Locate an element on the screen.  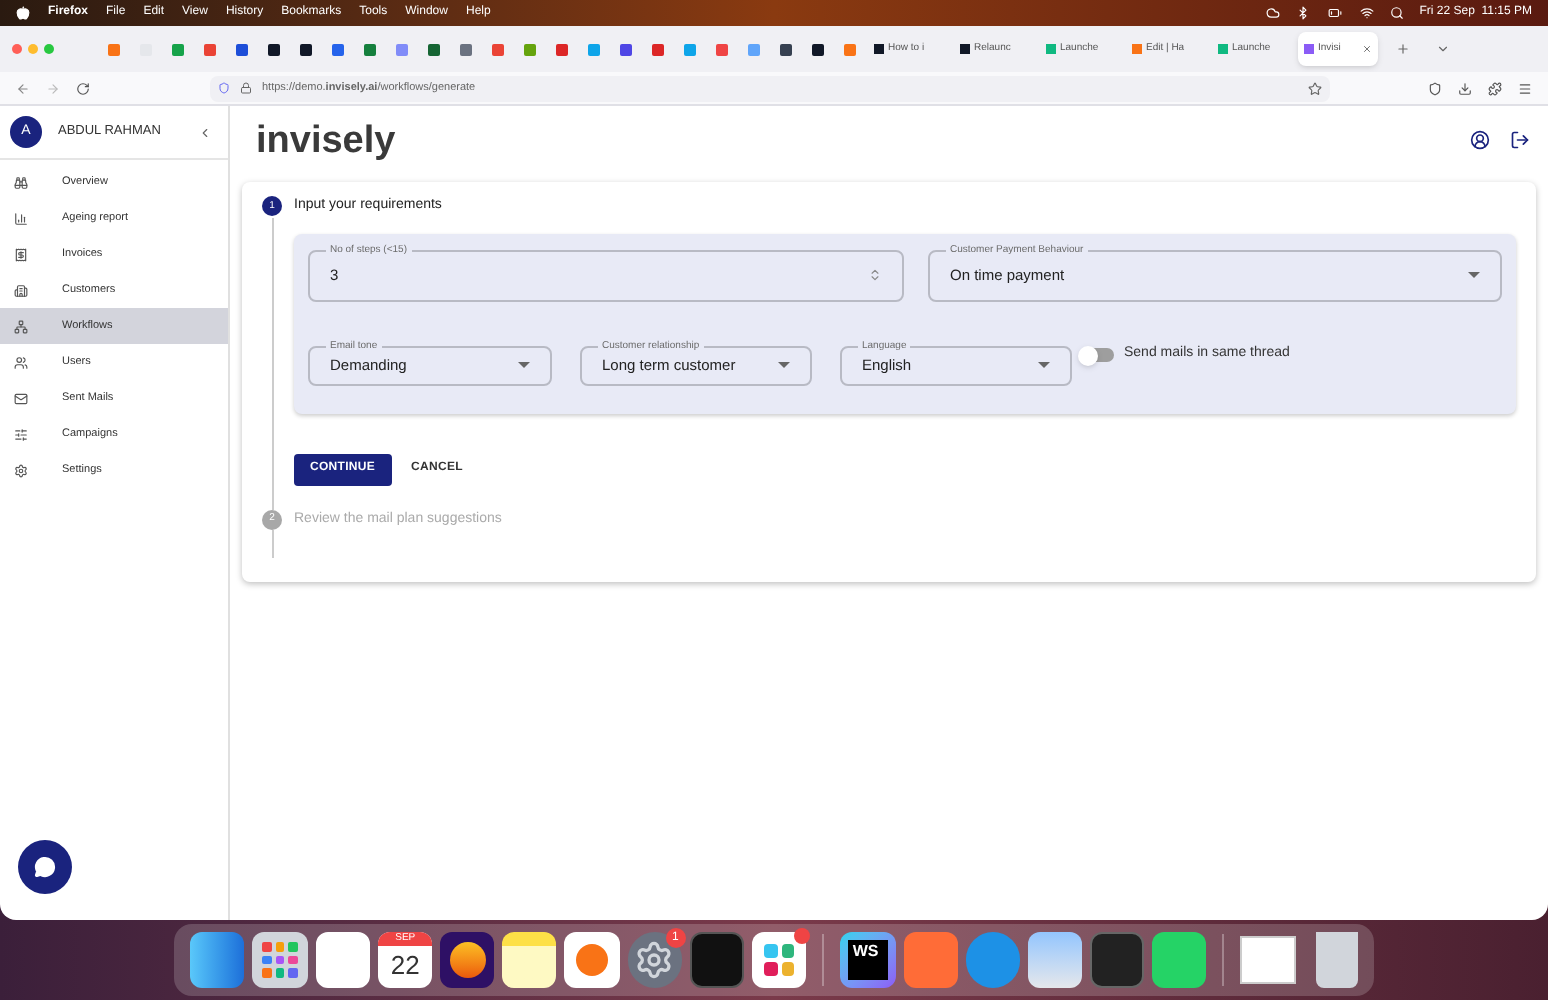
back-icon is located at coordinates (23, 88).